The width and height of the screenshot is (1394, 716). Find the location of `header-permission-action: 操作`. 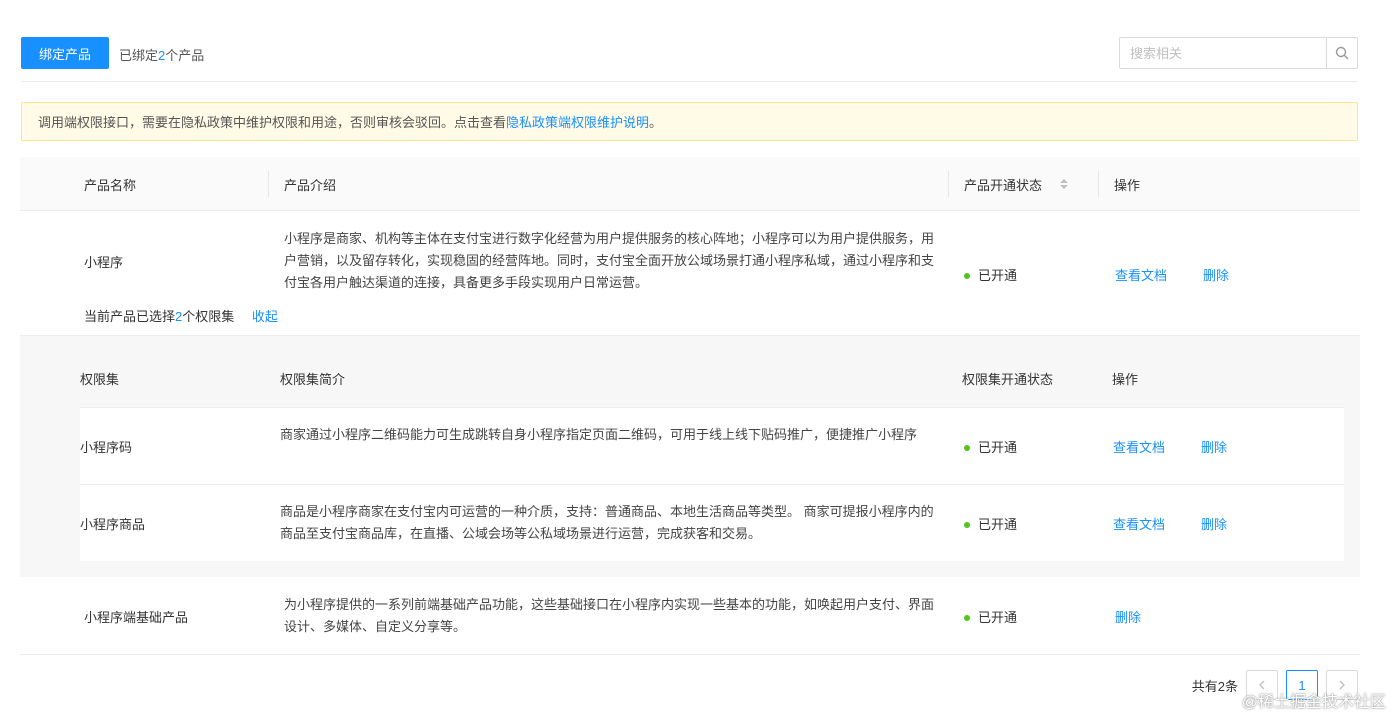

header-permission-action: 操作 is located at coordinates (1125, 379).